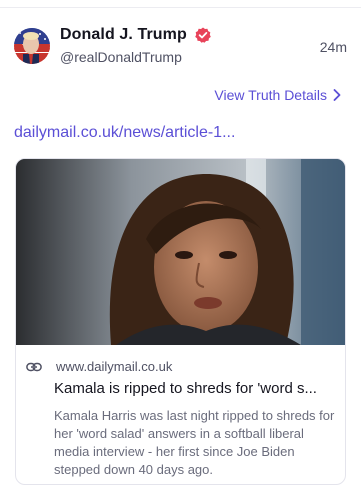  I want to click on source-domain: www.dailymail.co.uk, so click(114, 366).